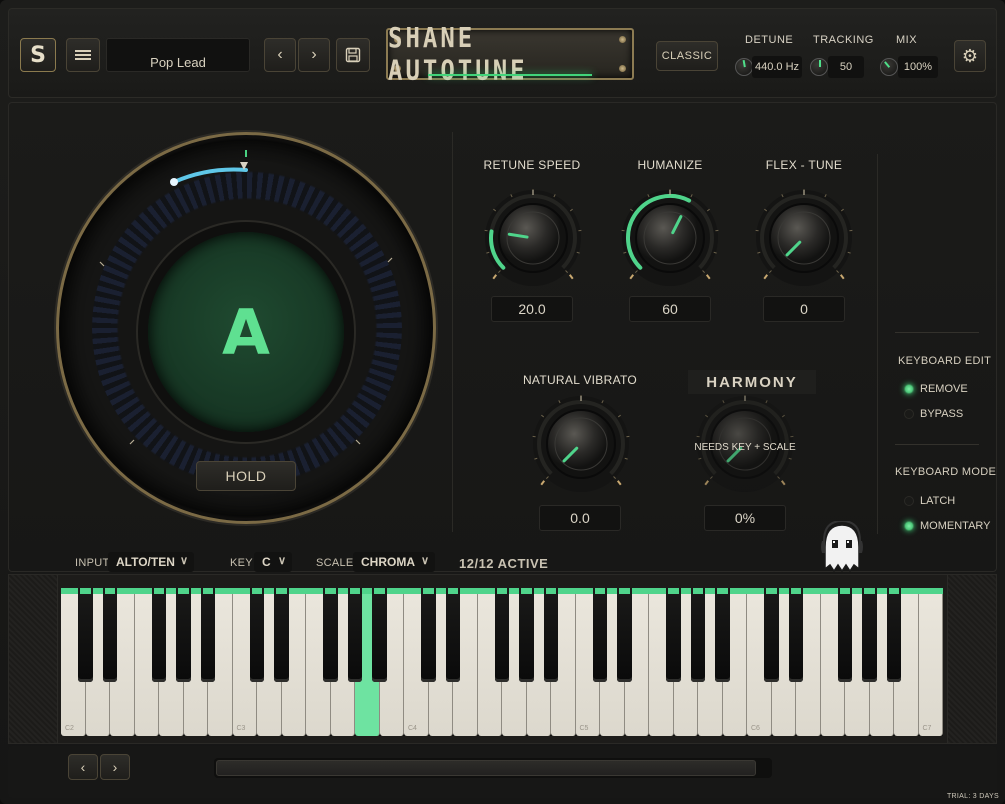 The image size is (1005, 804). What do you see at coordinates (972, 796) in the screenshot?
I see `trial-notice: TRIAL: 3 DAYS` at bounding box center [972, 796].